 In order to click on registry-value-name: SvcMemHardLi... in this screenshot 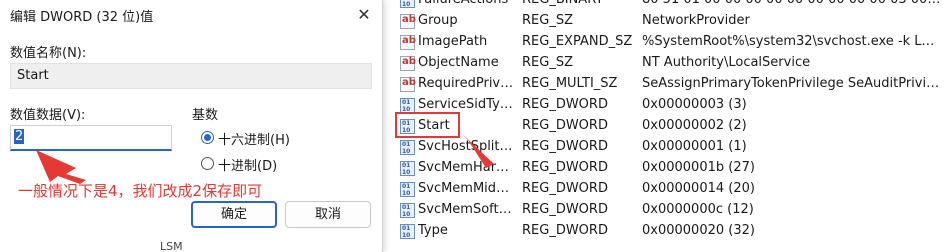, I will do `click(467, 167)`.